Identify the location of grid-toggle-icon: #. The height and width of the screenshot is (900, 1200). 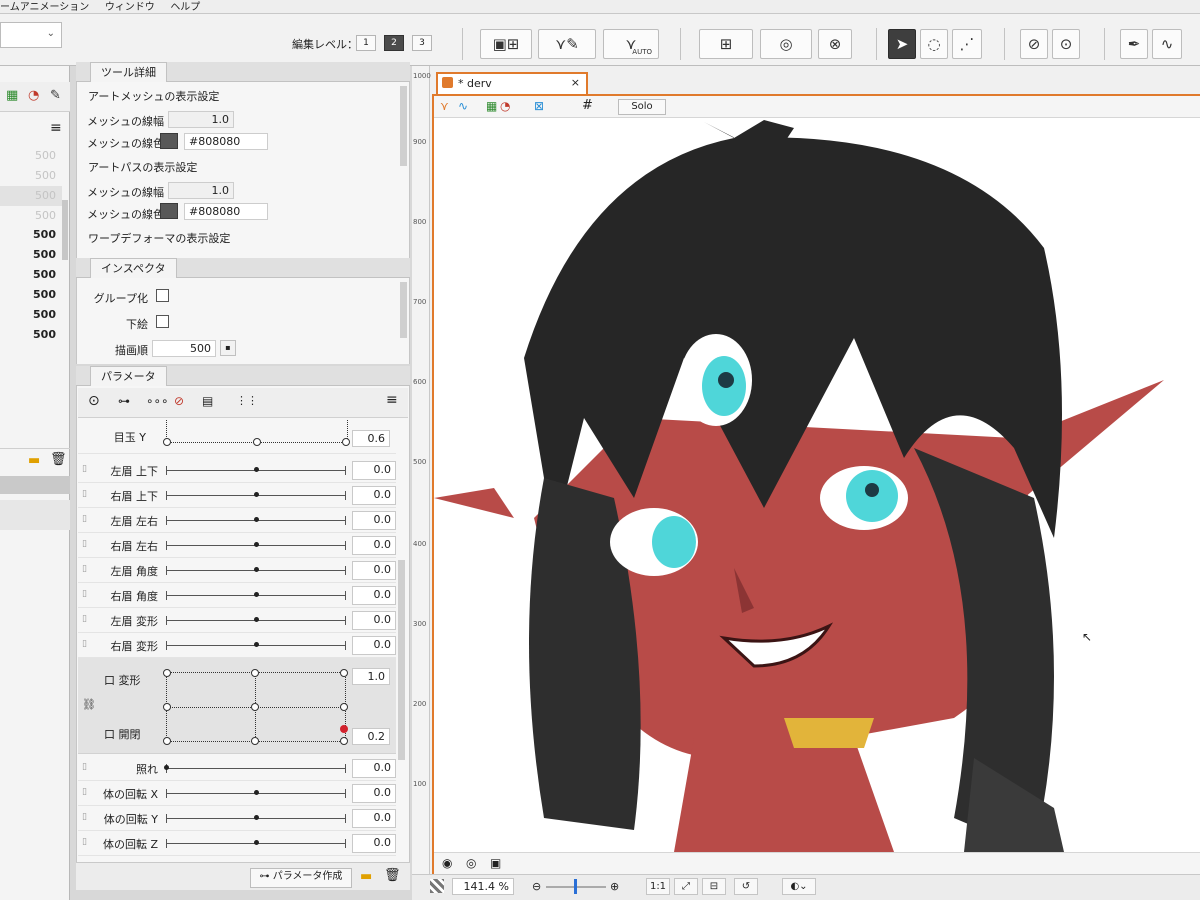
(587, 105).